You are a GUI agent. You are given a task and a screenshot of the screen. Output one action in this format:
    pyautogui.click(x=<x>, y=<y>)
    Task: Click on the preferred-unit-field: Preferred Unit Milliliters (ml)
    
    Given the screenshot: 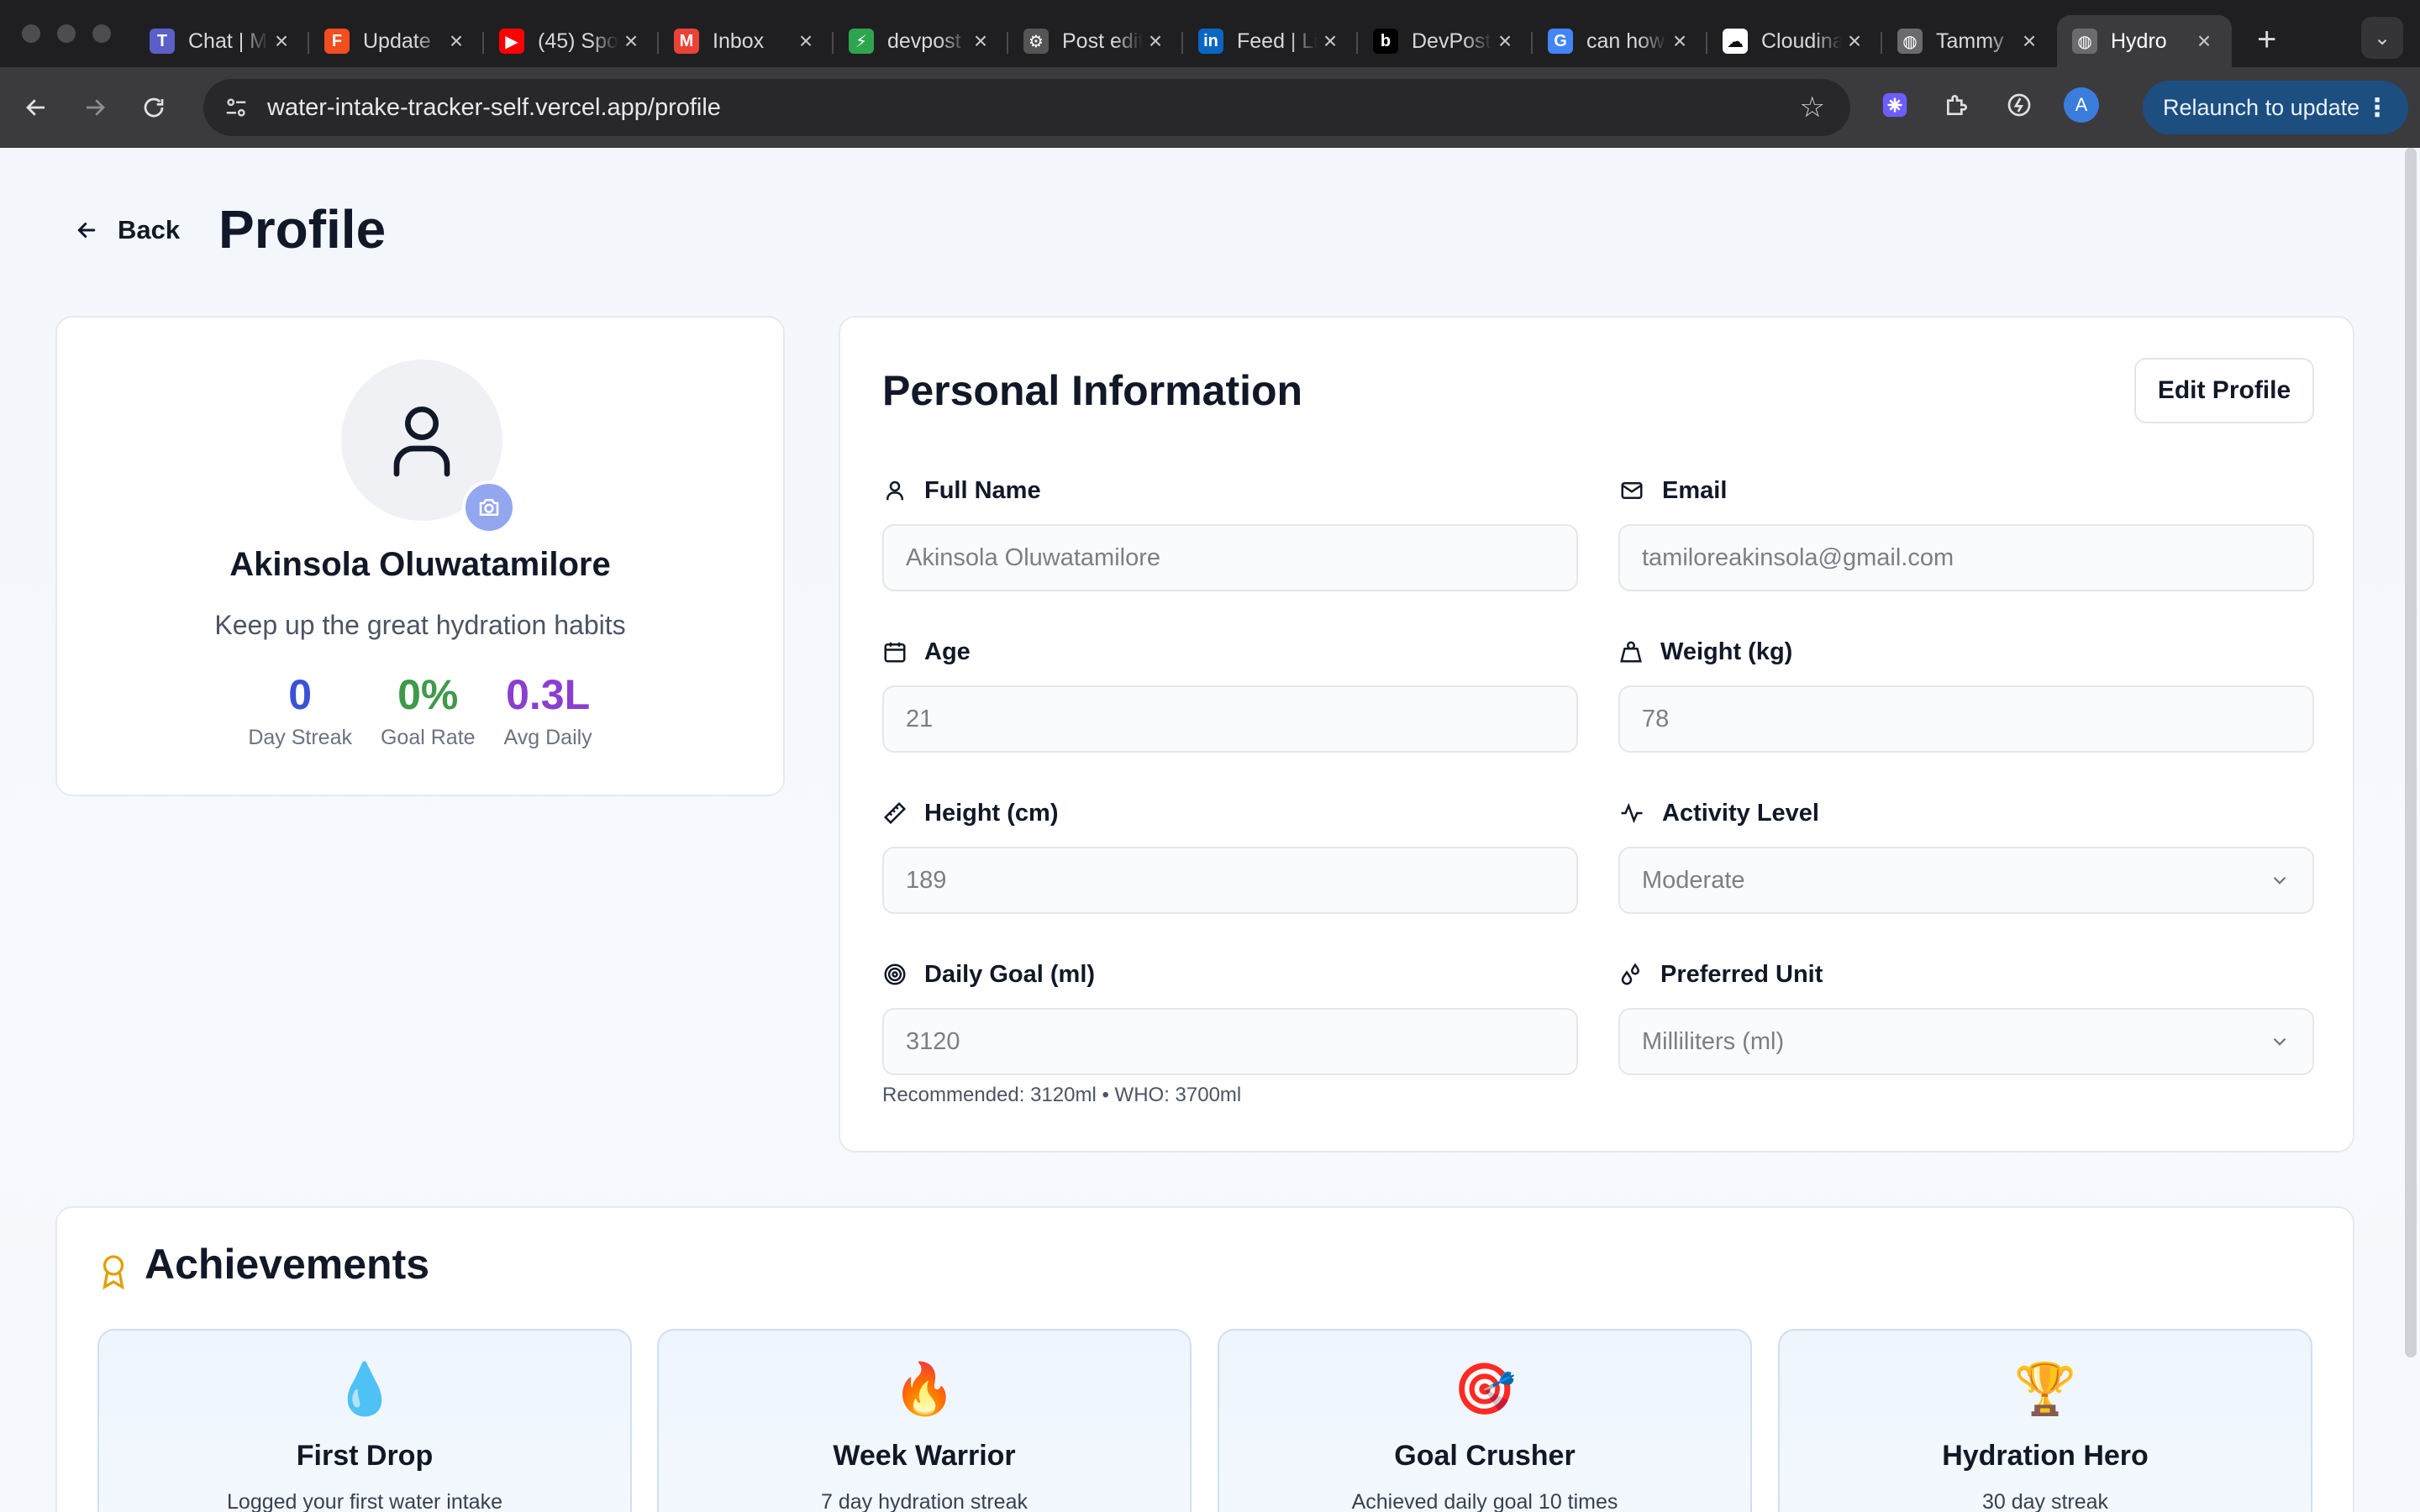 What is the action you would take?
    pyautogui.click(x=1966, y=1016)
    